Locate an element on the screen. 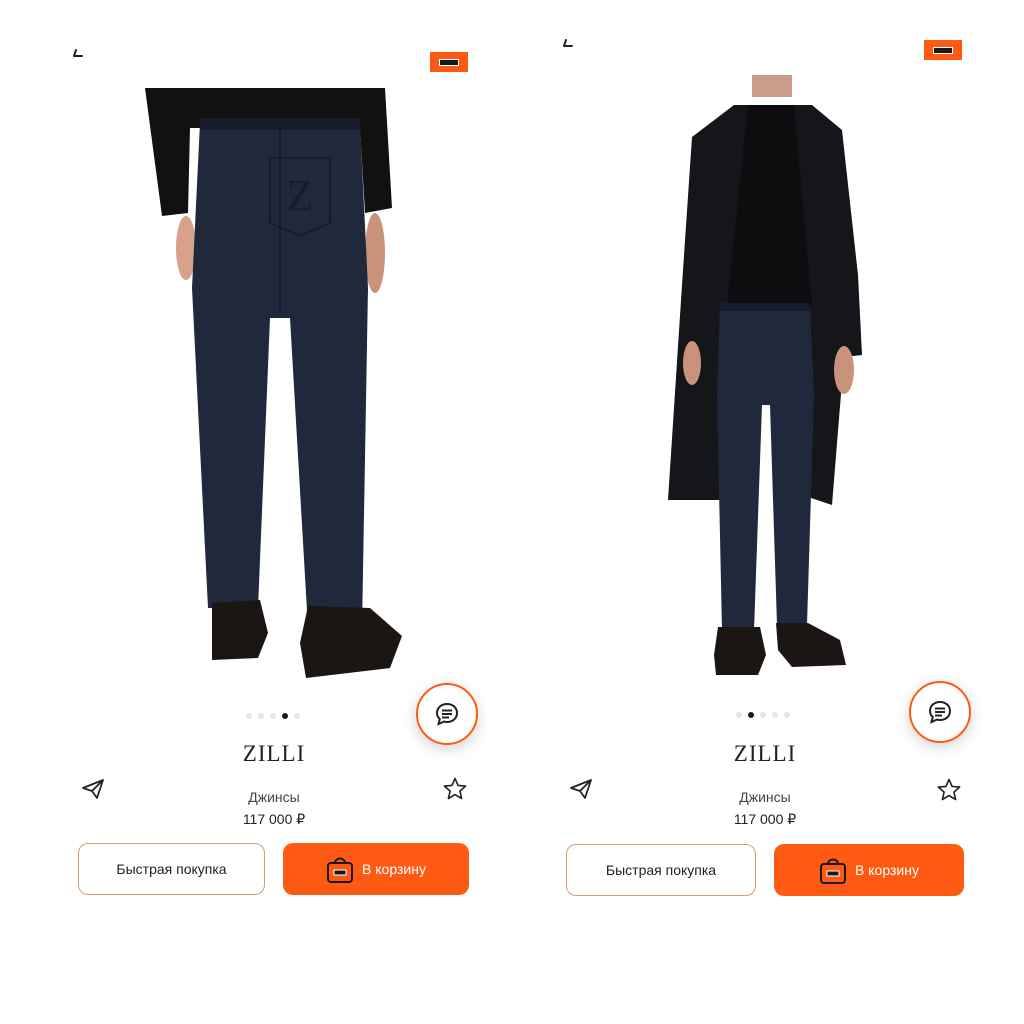 Image resolution: width=1024 pixels, height=1024 pixels. svg-text: Z is located at coordinates (300, 195).